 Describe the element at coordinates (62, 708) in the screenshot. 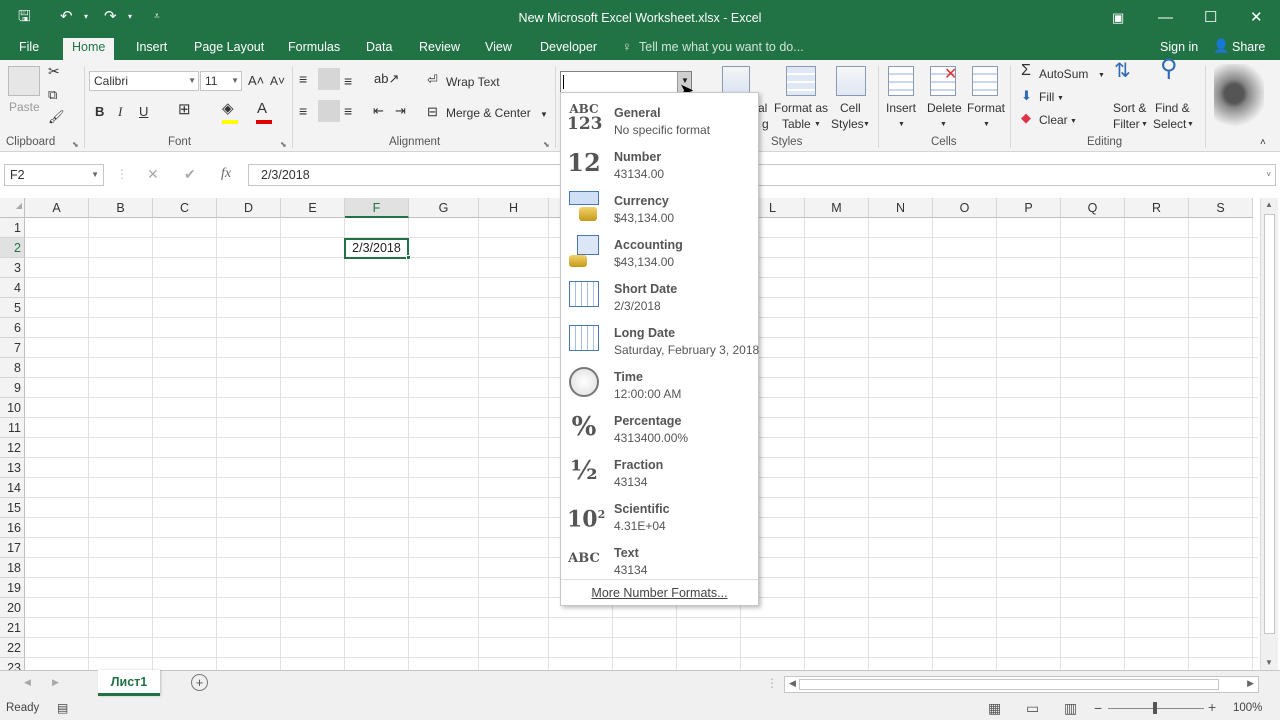

I see `macro-record-icon: ▤` at that location.